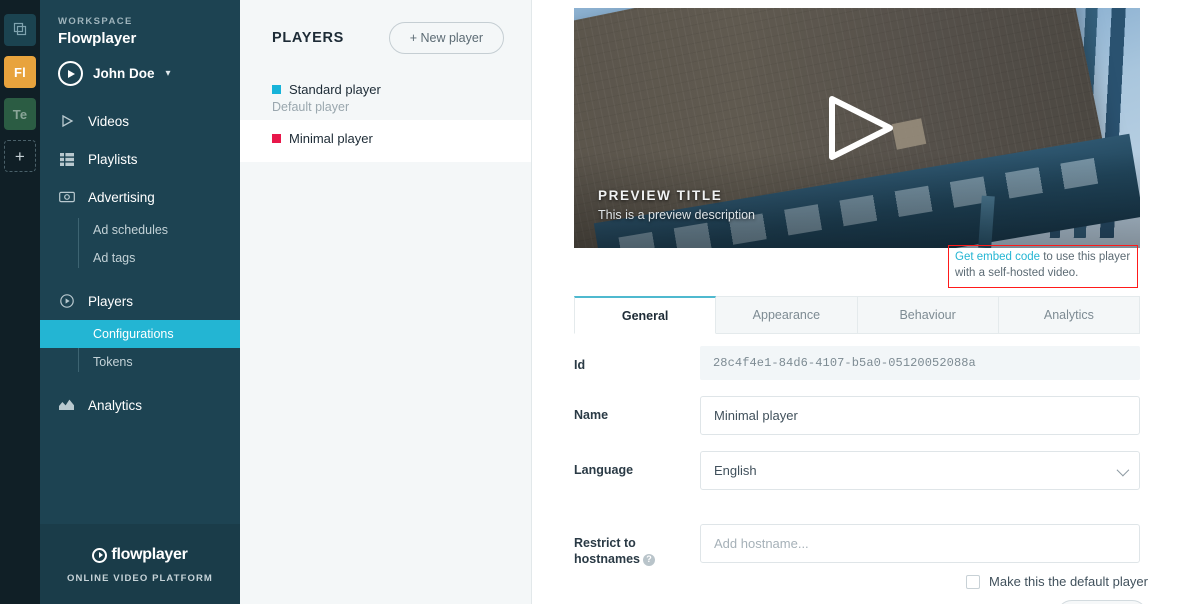  I want to click on settings-tabs: General Appearance Behaviour Analytics, so click(857, 315).